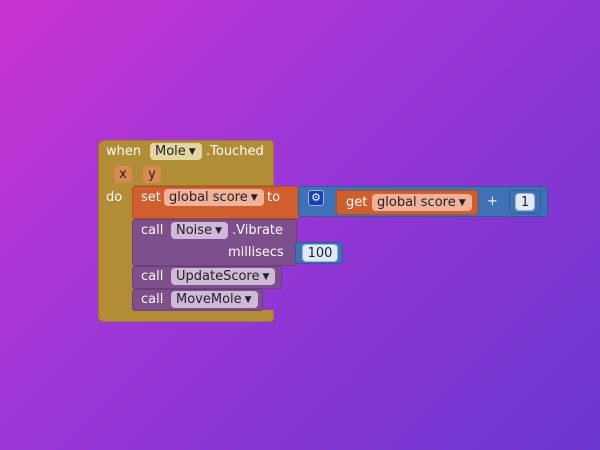 This screenshot has height=450, width=600. What do you see at coordinates (114, 197) in the screenshot?
I see `do-label: do` at bounding box center [114, 197].